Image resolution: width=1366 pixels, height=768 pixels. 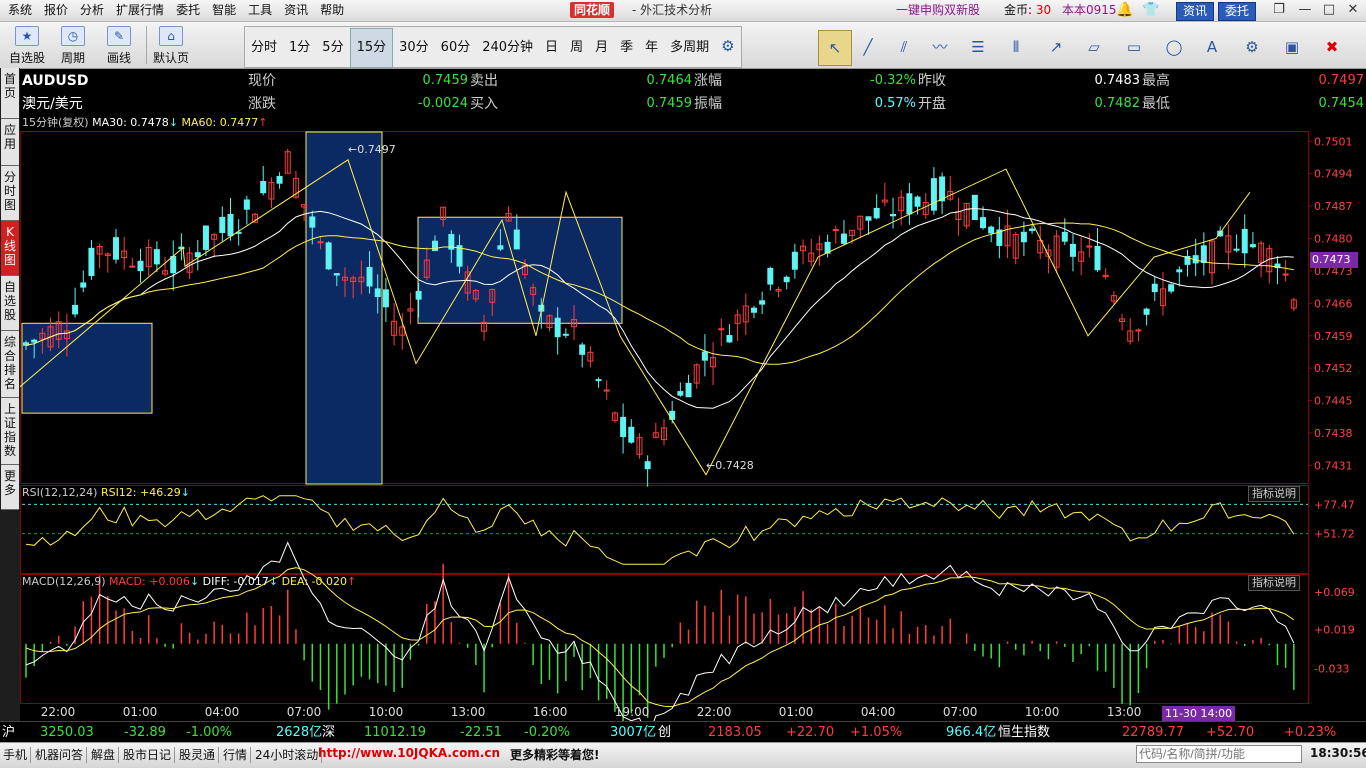 I want to click on bottom-commentary: 解盘, so click(x=104, y=755).